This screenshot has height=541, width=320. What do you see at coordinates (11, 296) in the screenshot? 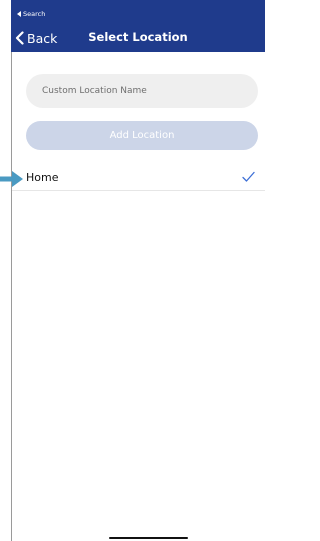
I see `screen-edge` at bounding box center [11, 296].